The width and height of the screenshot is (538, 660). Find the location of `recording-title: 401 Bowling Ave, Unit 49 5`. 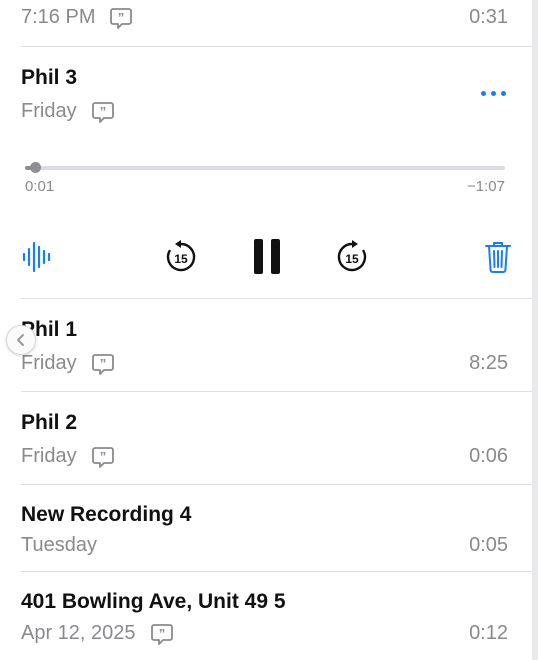

recording-title: 401 Bowling Ave, Unit 49 5 is located at coordinates (153, 602).